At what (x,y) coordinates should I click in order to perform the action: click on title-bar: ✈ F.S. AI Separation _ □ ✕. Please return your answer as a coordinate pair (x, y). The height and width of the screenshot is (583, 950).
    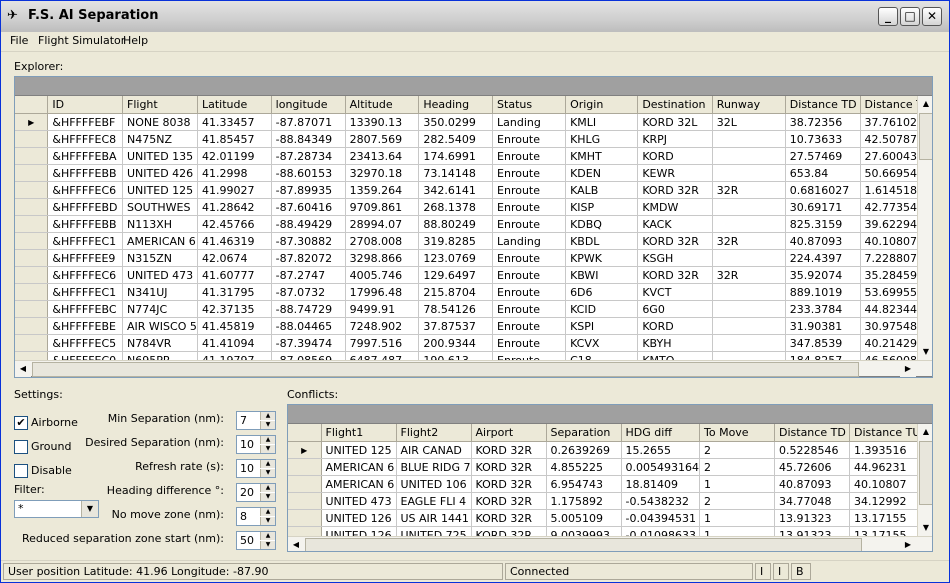
    Looking at the image, I should click on (475, 17).